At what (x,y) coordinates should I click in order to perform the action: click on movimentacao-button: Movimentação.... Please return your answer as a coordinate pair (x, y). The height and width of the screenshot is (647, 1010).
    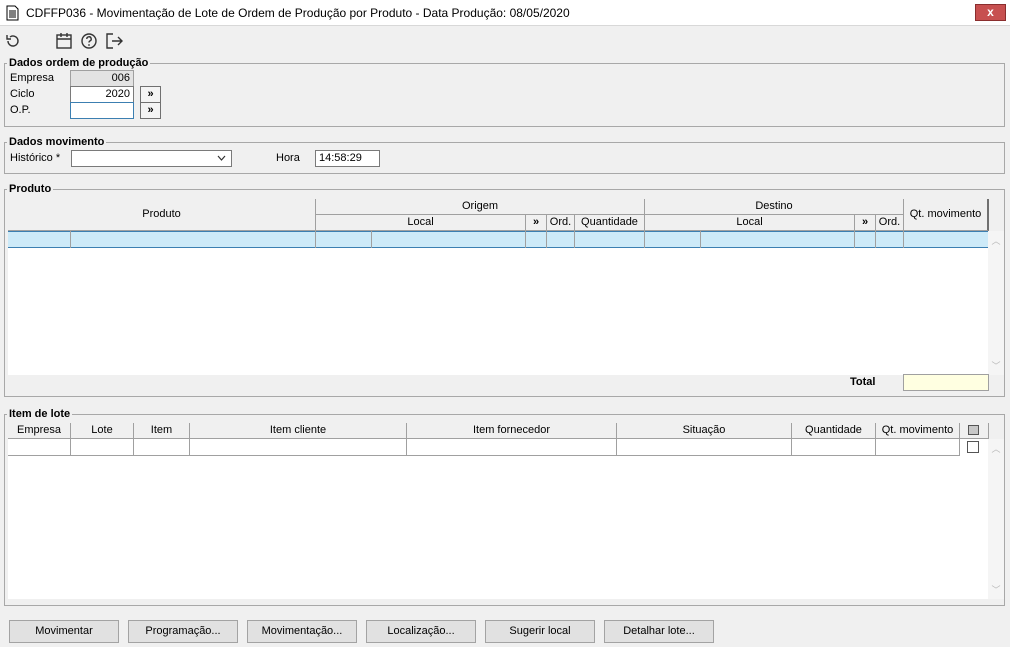
    Looking at the image, I should click on (302, 631).